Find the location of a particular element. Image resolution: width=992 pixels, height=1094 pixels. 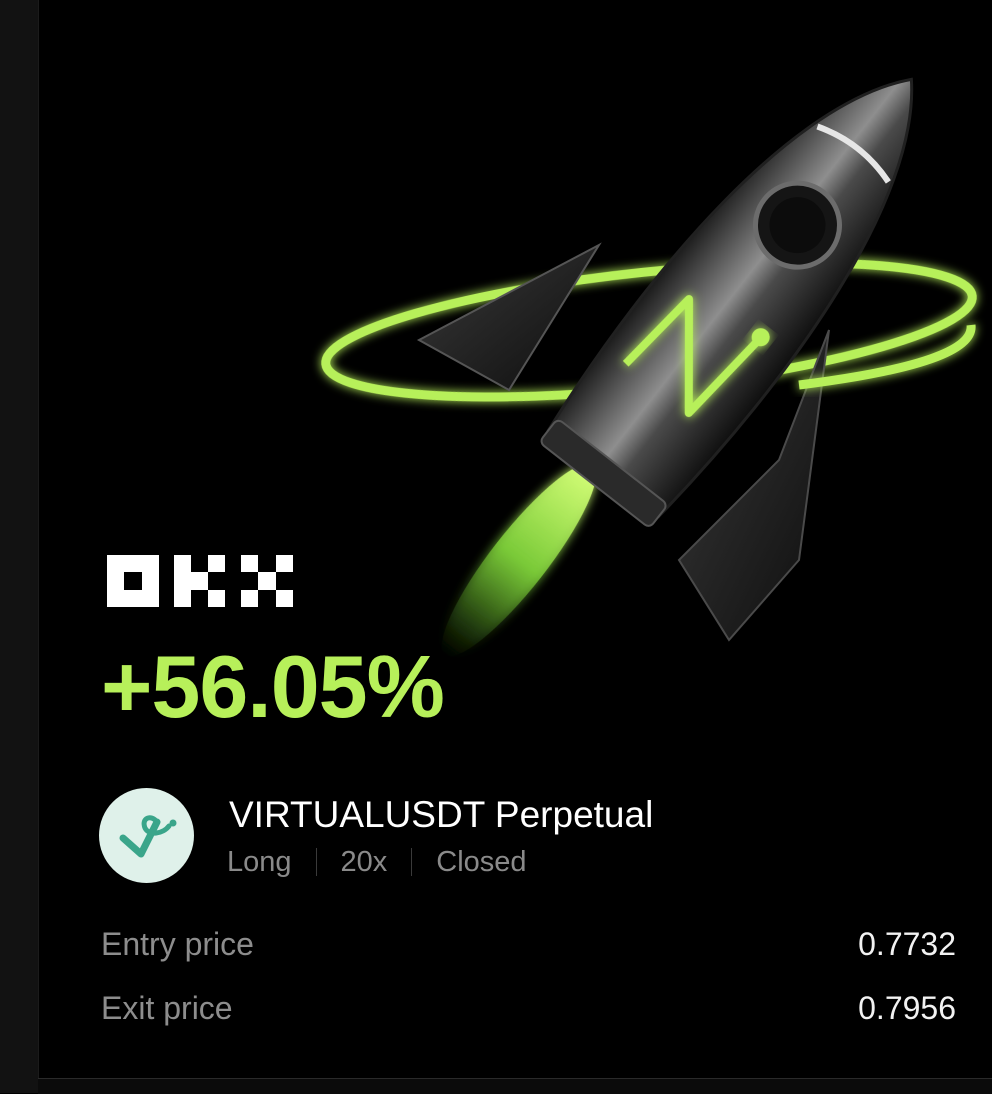

leverage-tag: 20x is located at coordinates (364, 861).